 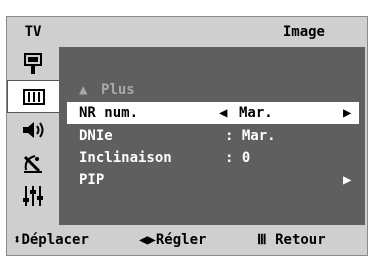 I want to click on menu-item-label: DNIe, so click(x=96, y=136).